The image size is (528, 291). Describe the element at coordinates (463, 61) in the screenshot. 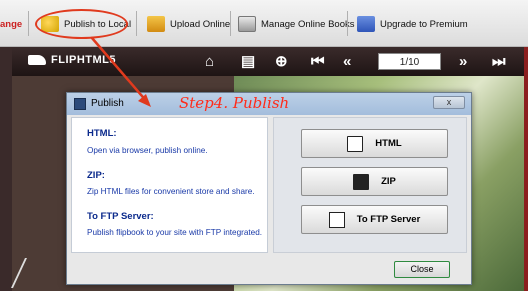

I see `next-page-icon: »` at that location.